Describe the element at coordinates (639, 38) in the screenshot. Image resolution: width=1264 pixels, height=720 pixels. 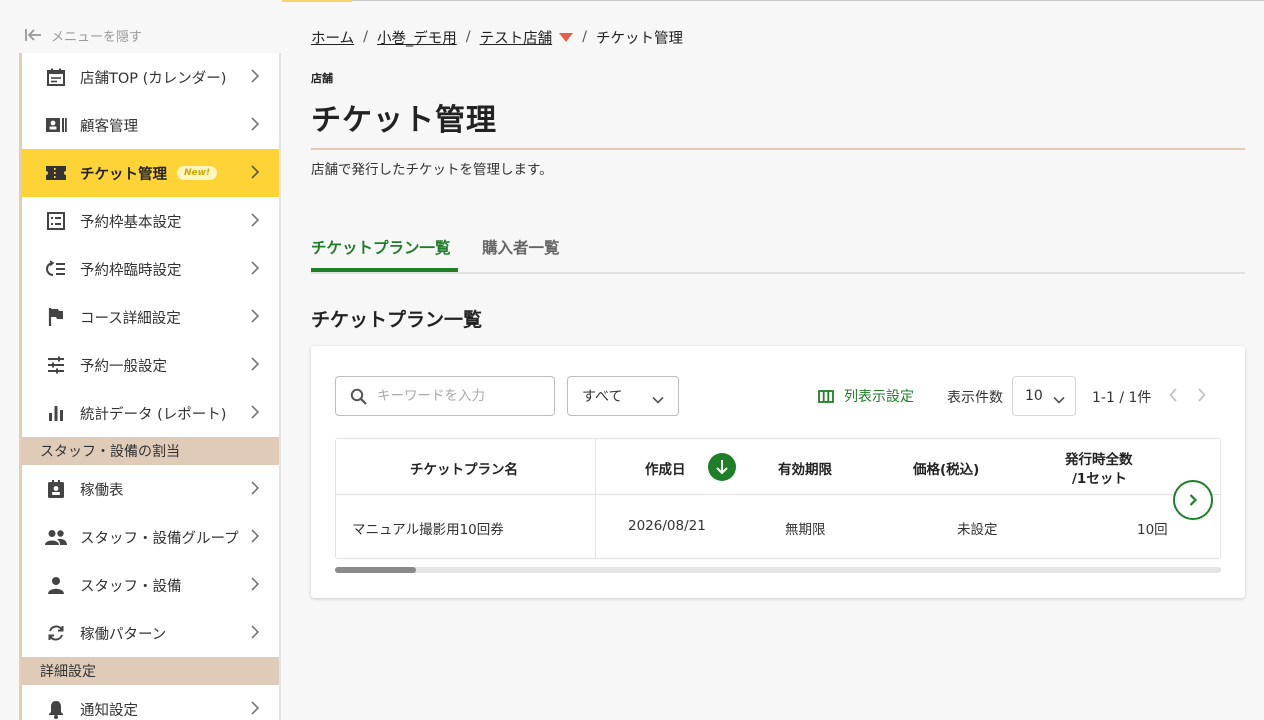
I see `breadcrumb-current: チケット管理` at that location.